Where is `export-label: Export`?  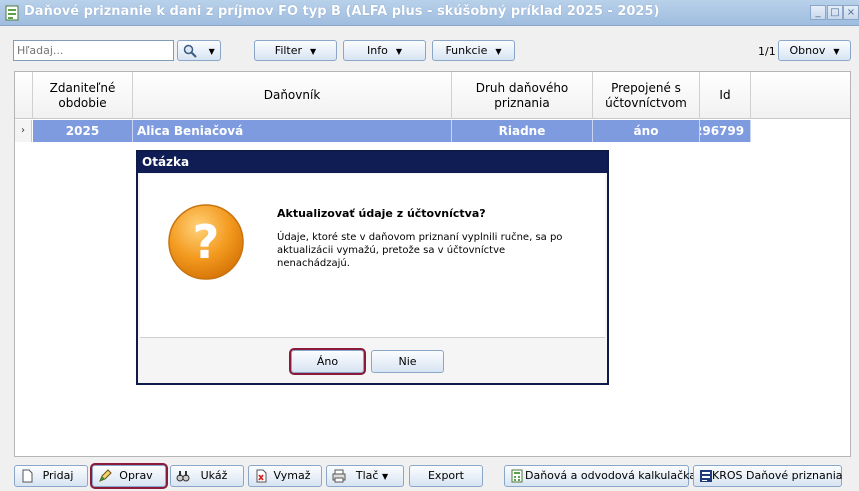
export-label: Export is located at coordinates (445, 475).